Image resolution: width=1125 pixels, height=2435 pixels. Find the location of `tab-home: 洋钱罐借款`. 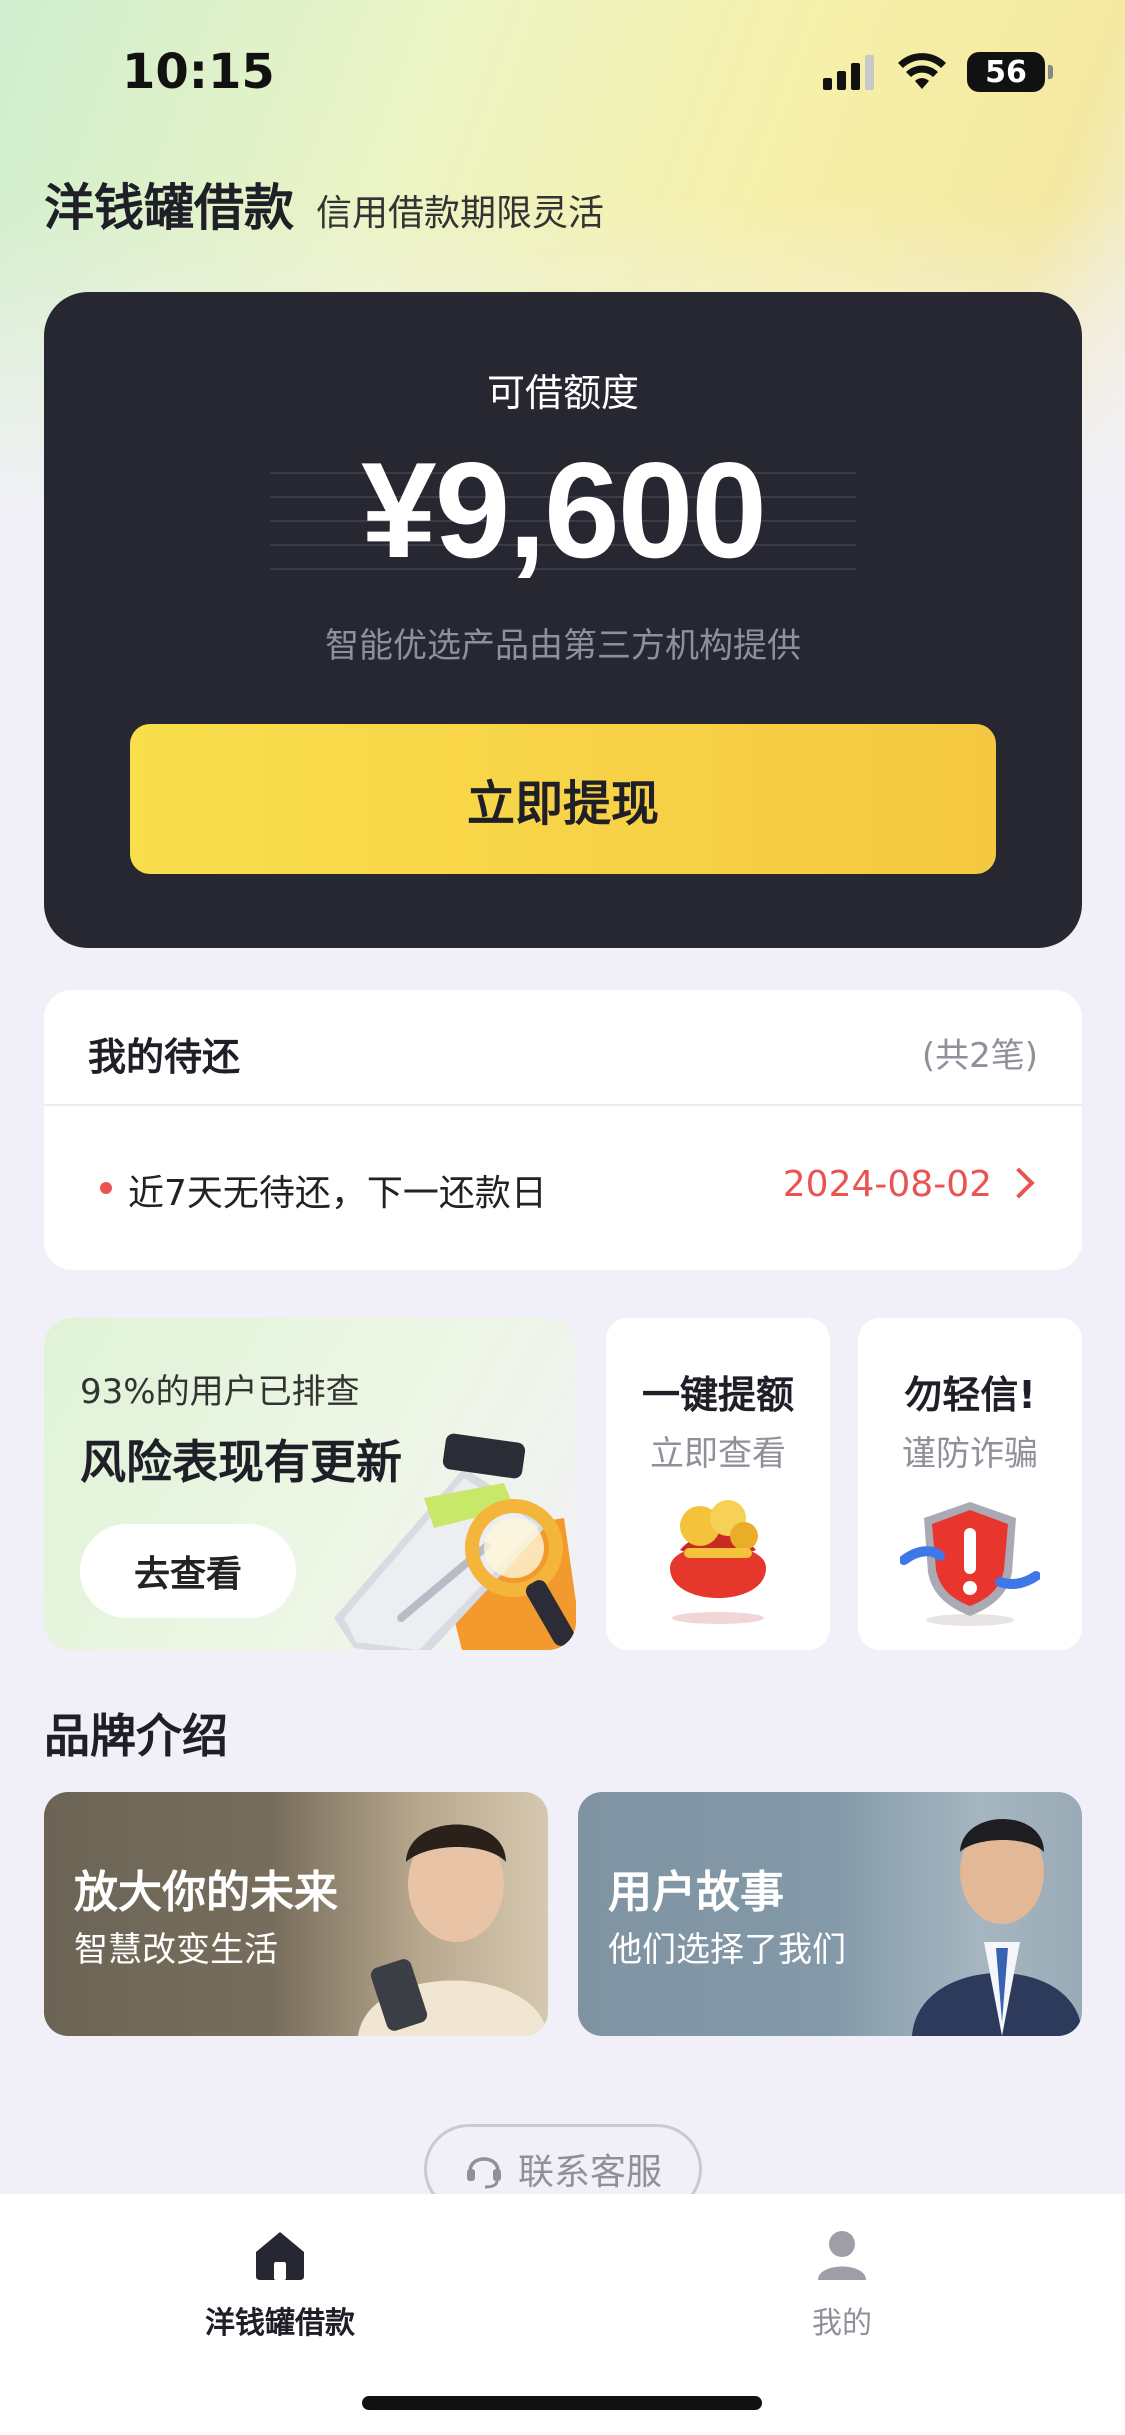

tab-home: 洋钱罐借款 is located at coordinates (280, 2283).